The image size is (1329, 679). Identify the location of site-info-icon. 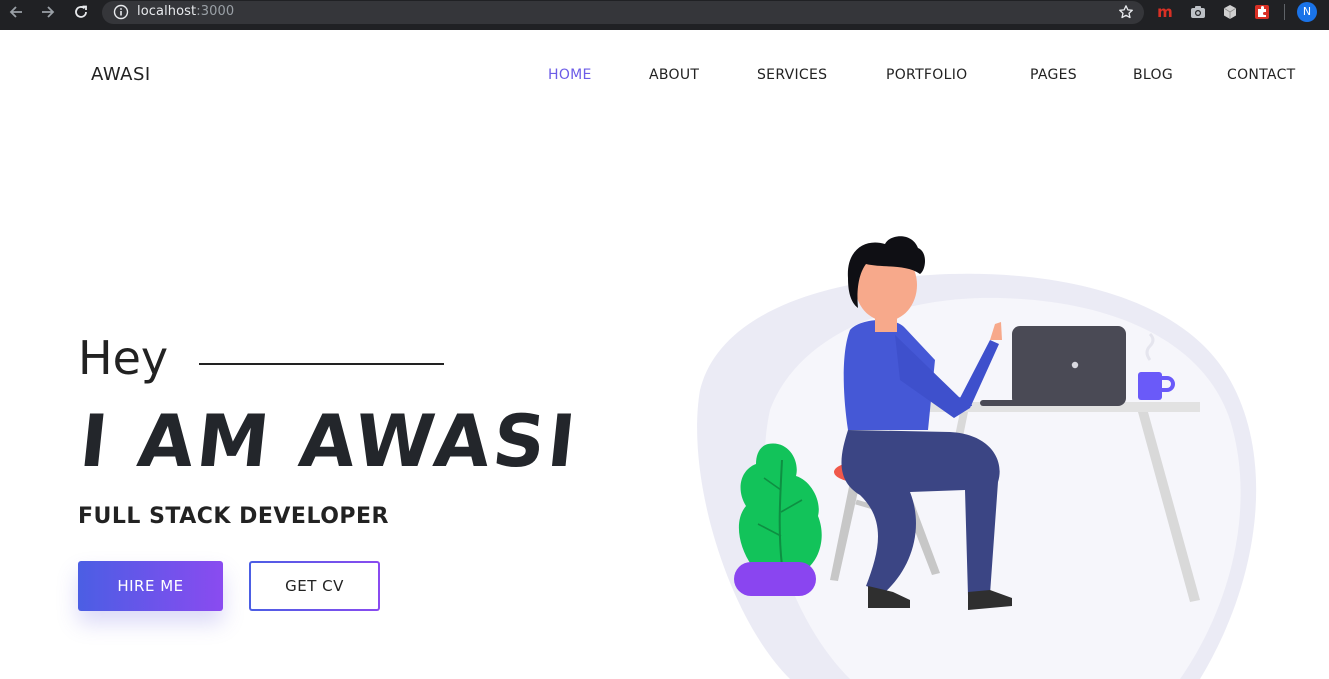
(121, 12).